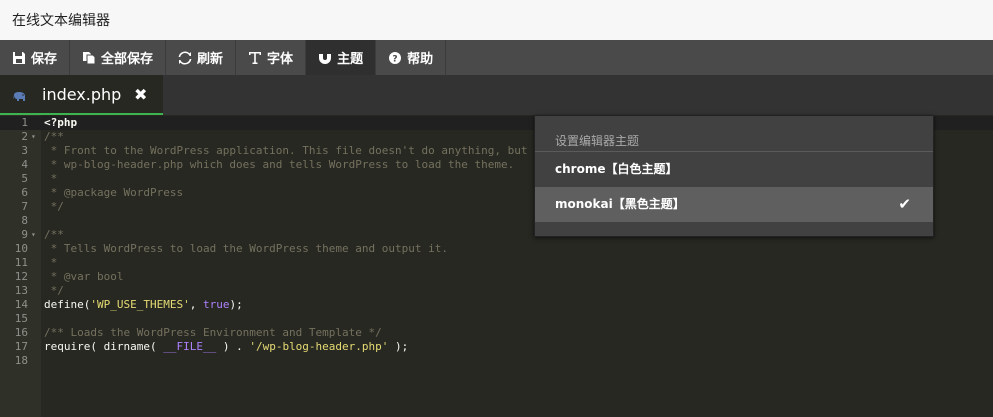 The width and height of the screenshot is (993, 417). Describe the element at coordinates (24, 122) in the screenshot. I see `line-number: 1` at that location.